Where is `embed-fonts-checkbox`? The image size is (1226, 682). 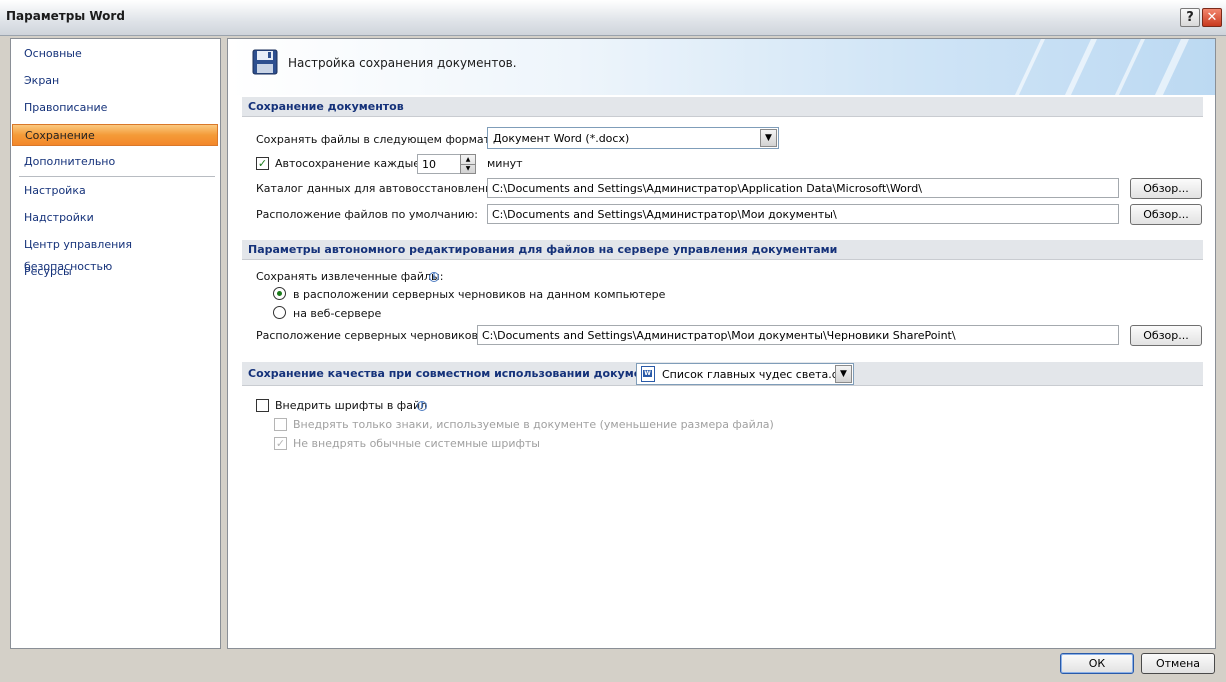
embed-fonts-checkbox is located at coordinates (262, 405).